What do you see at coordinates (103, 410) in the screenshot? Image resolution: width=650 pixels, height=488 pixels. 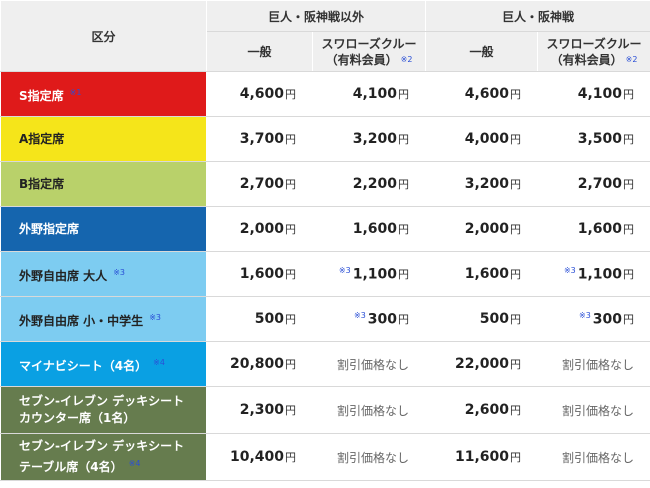 I see `seat-category: セブン-イレブン デッキシート カウンター席（1名）` at bounding box center [103, 410].